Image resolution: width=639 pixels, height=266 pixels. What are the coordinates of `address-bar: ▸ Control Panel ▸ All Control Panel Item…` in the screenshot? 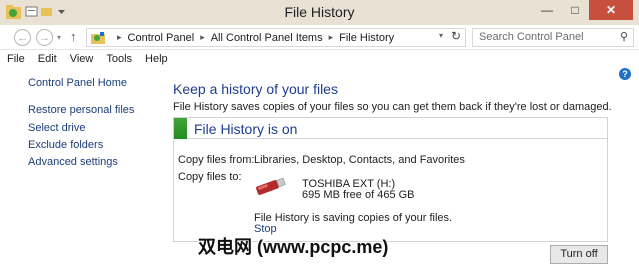 It's located at (276, 37).